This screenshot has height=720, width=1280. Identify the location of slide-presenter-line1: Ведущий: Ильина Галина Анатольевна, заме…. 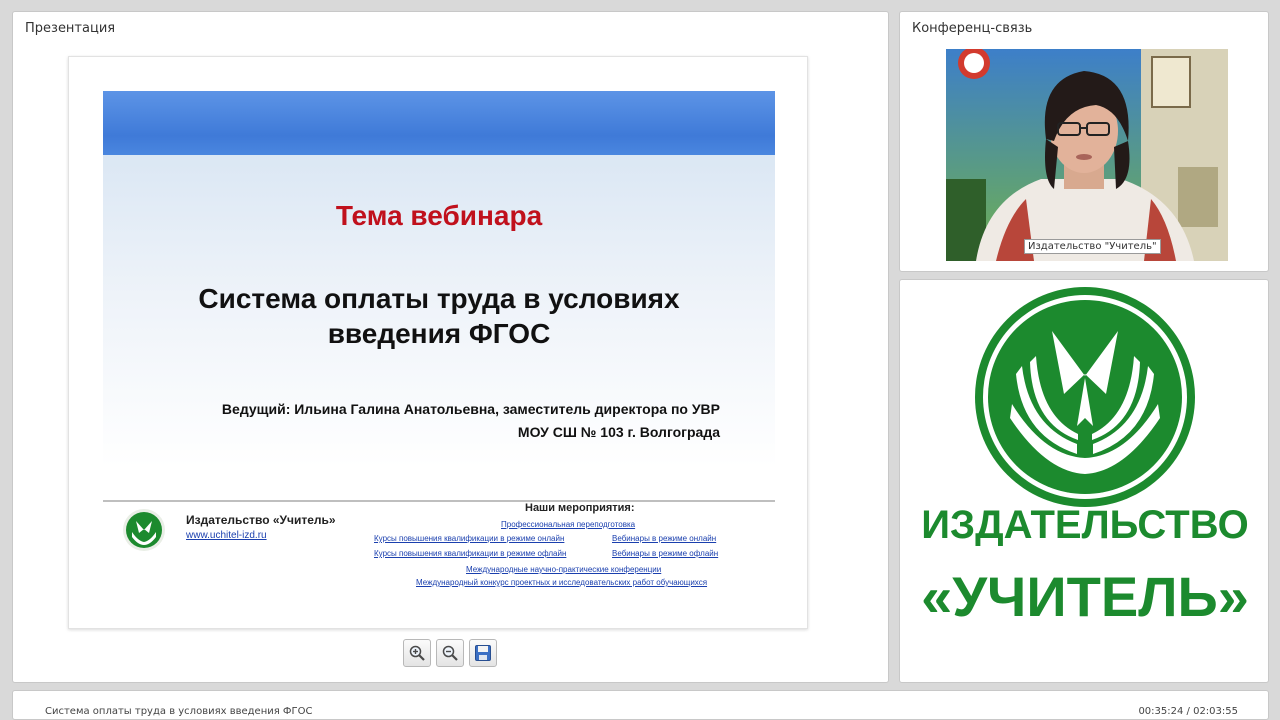
(470, 409).